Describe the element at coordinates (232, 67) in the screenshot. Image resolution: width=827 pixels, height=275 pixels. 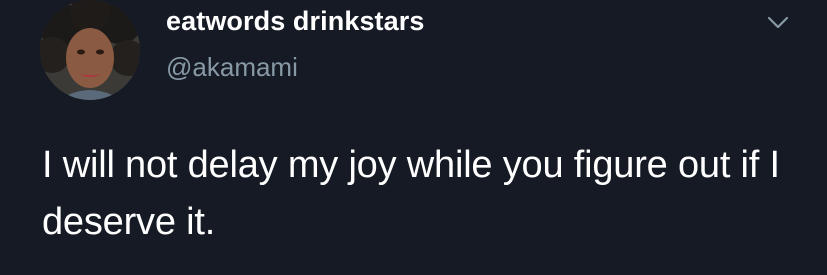
I see `author-handle: @akamami` at that location.